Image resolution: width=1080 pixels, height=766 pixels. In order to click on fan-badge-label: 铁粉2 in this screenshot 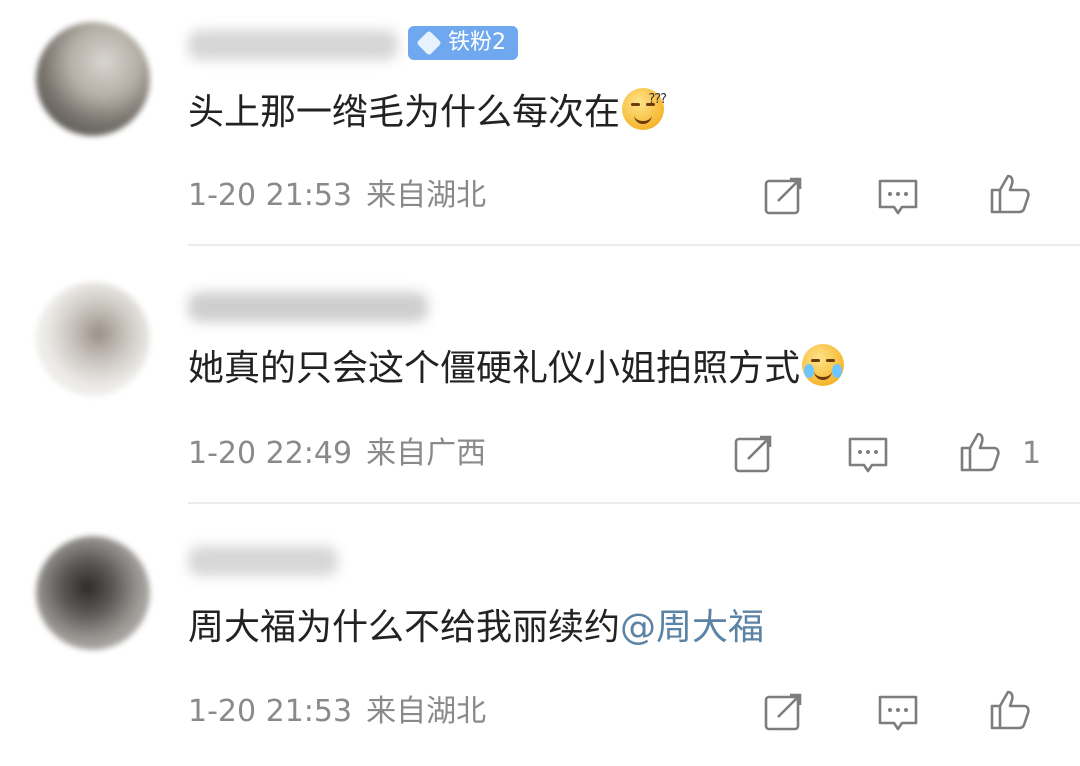, I will do `click(477, 42)`.